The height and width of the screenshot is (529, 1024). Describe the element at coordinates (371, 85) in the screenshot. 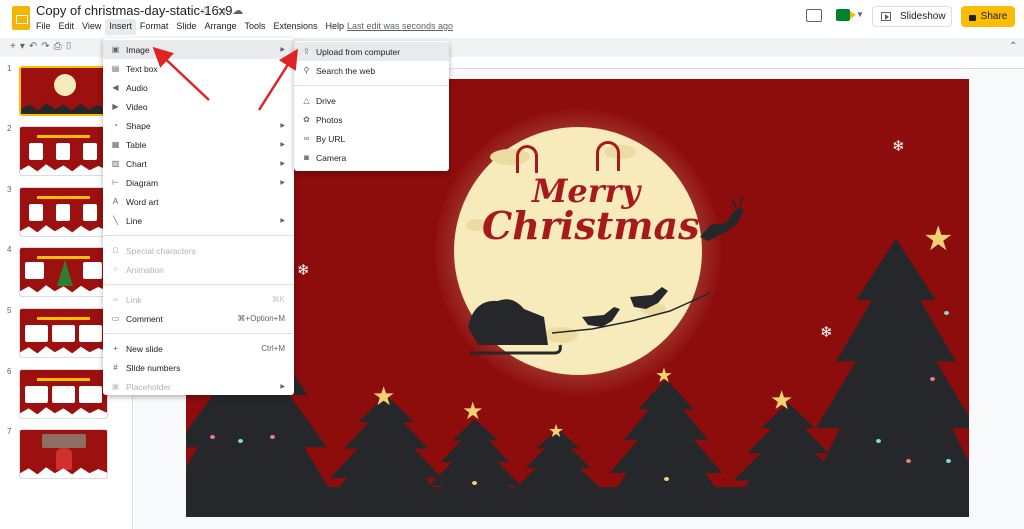

I see `menu-divider` at that location.